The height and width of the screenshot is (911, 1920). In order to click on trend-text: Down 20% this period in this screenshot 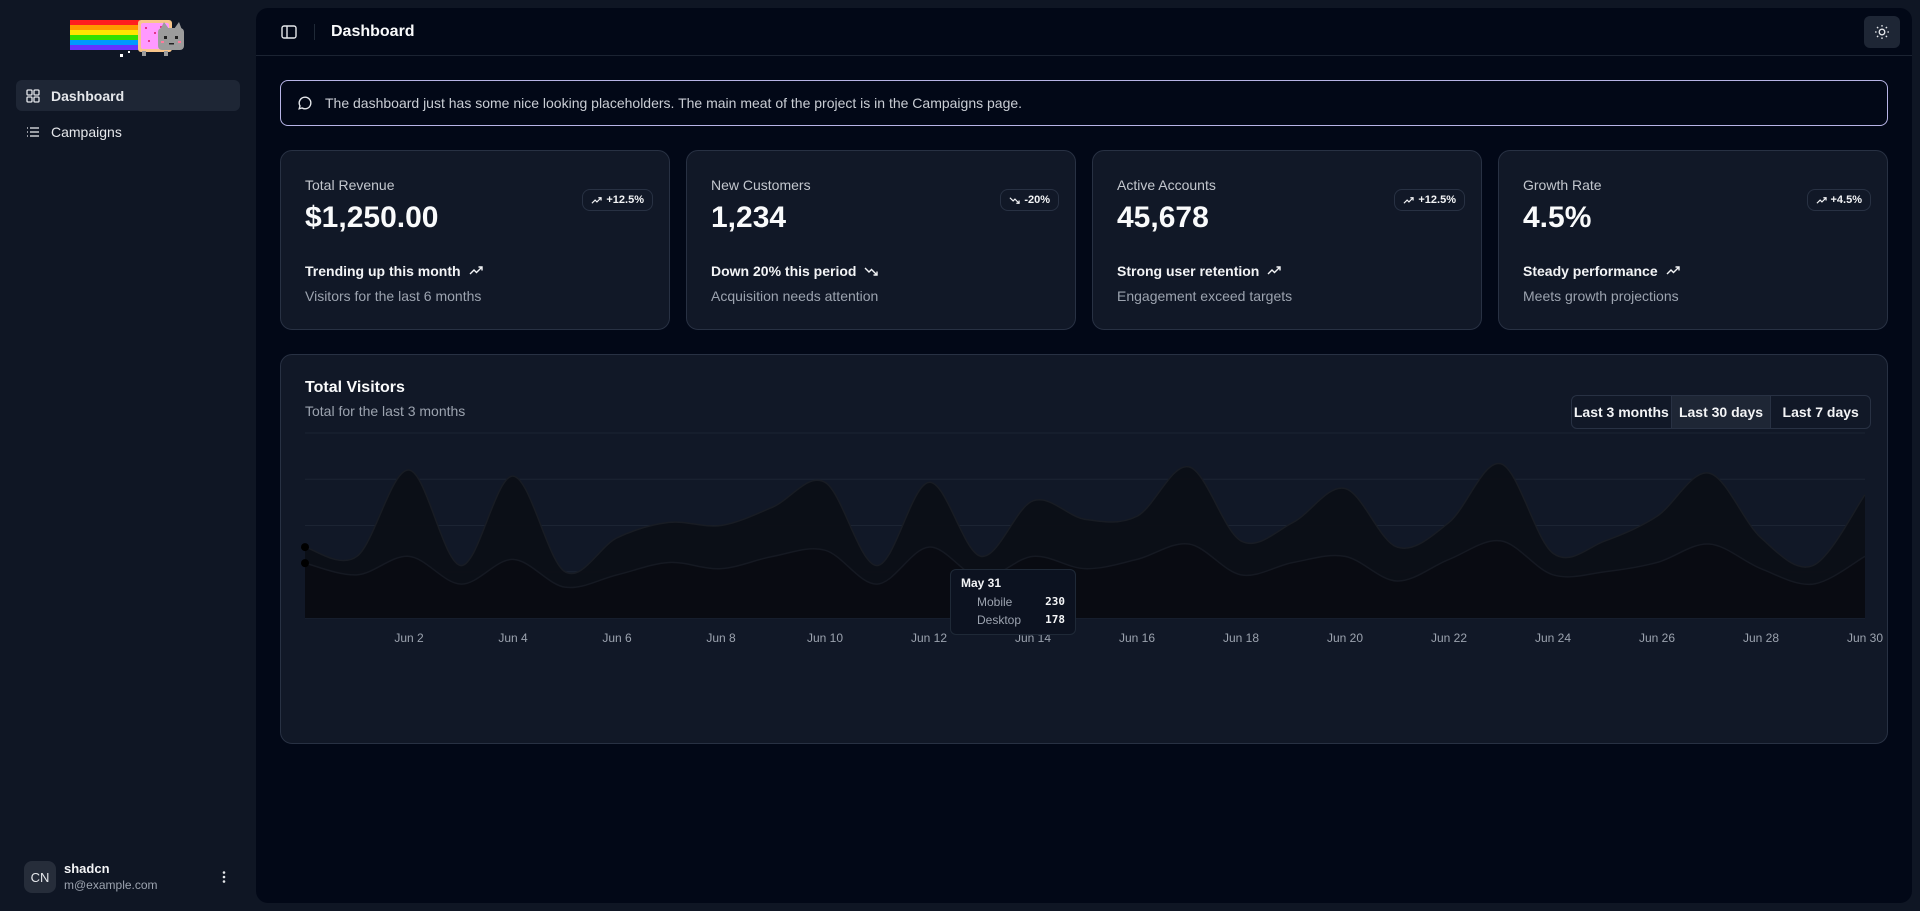, I will do `click(795, 271)`.